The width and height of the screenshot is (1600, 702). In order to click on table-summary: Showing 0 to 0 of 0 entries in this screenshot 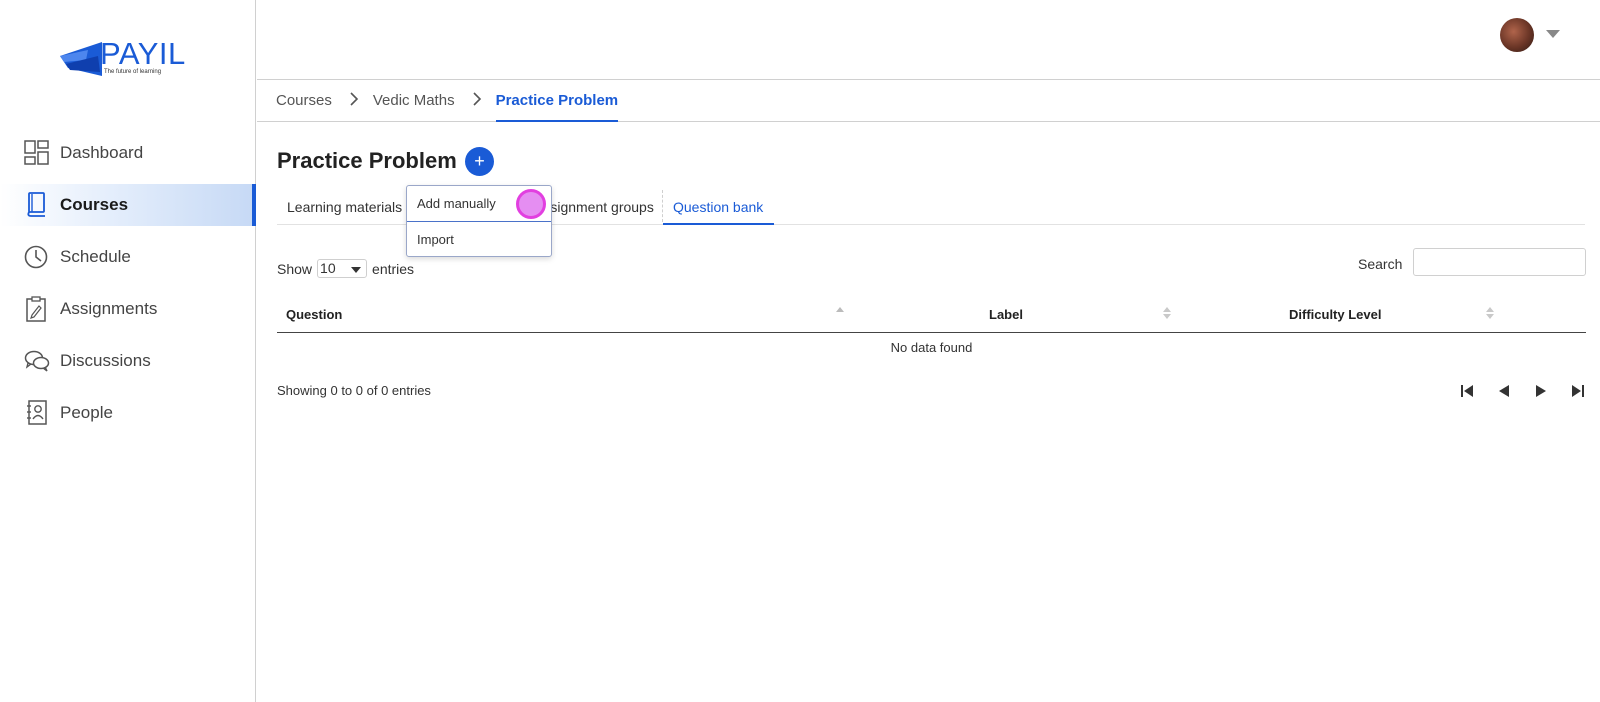, I will do `click(354, 390)`.